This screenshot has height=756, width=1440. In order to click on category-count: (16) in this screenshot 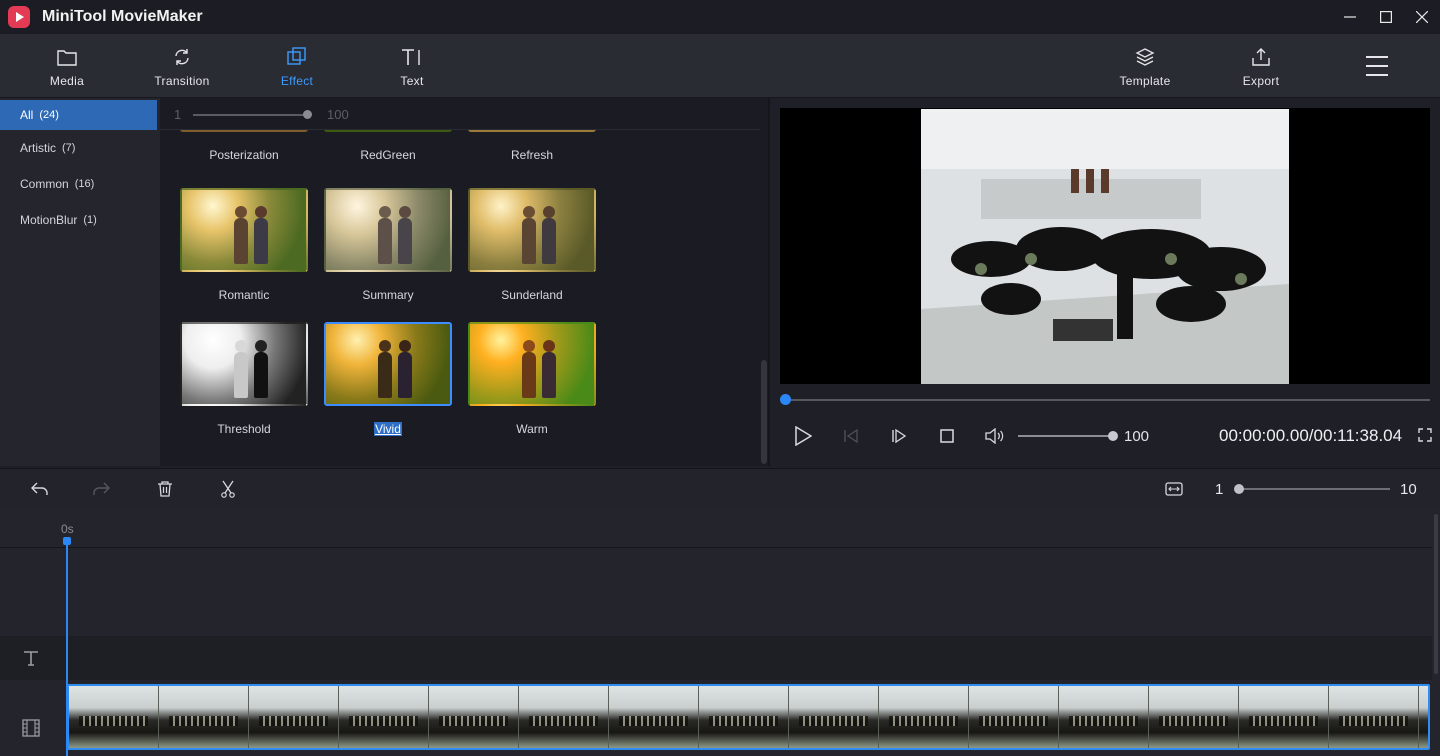, I will do `click(84, 184)`.